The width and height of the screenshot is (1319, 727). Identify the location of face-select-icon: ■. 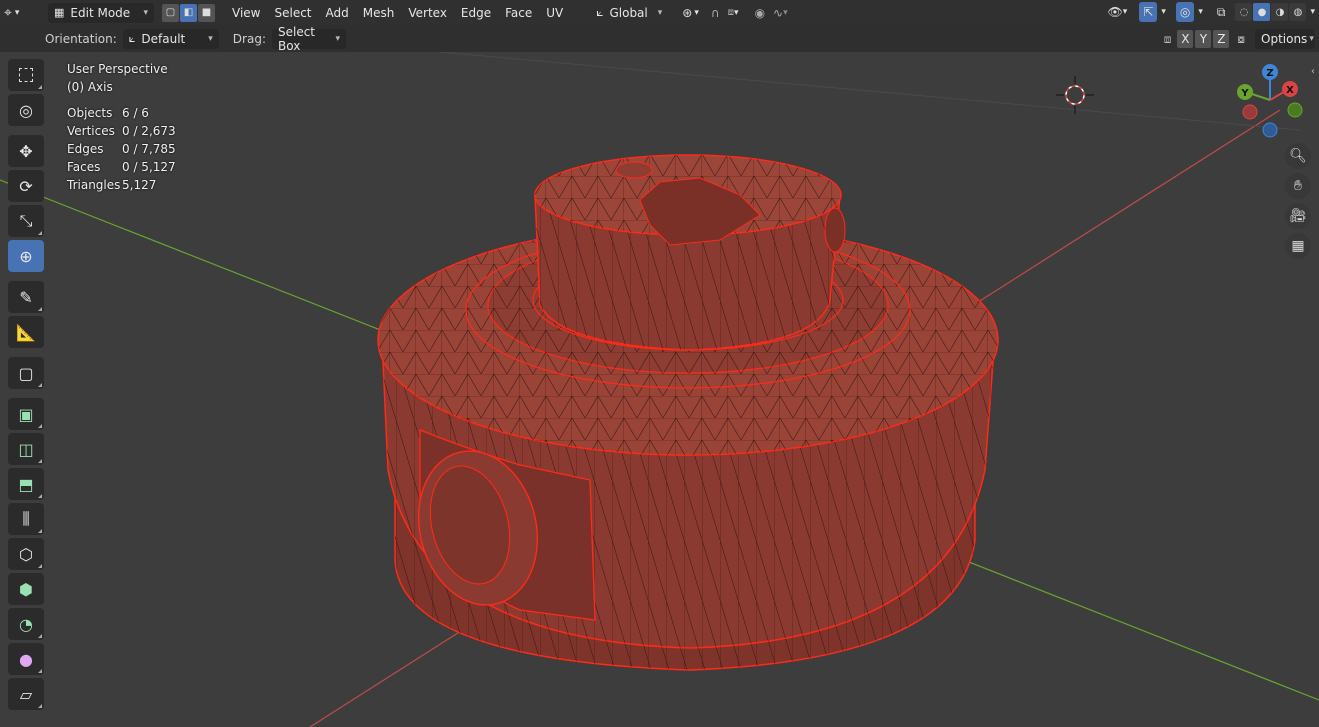
(206, 12).